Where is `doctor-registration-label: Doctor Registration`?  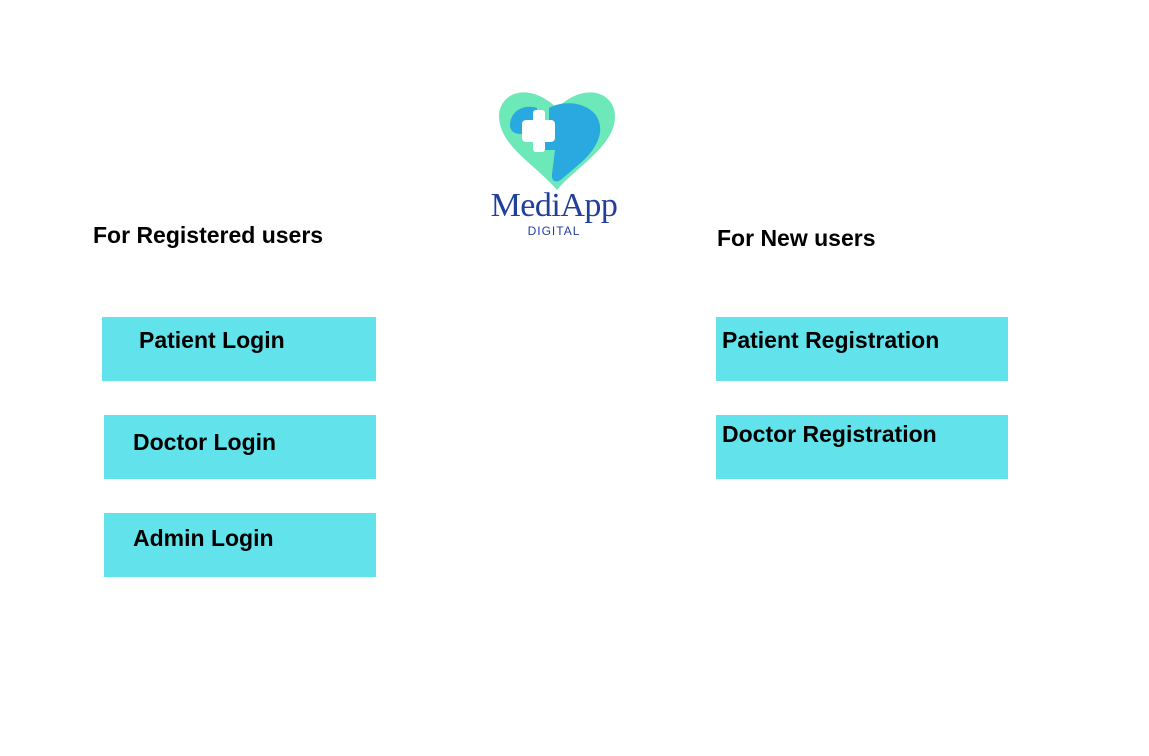
doctor-registration-label: Doctor Registration is located at coordinates (829, 434).